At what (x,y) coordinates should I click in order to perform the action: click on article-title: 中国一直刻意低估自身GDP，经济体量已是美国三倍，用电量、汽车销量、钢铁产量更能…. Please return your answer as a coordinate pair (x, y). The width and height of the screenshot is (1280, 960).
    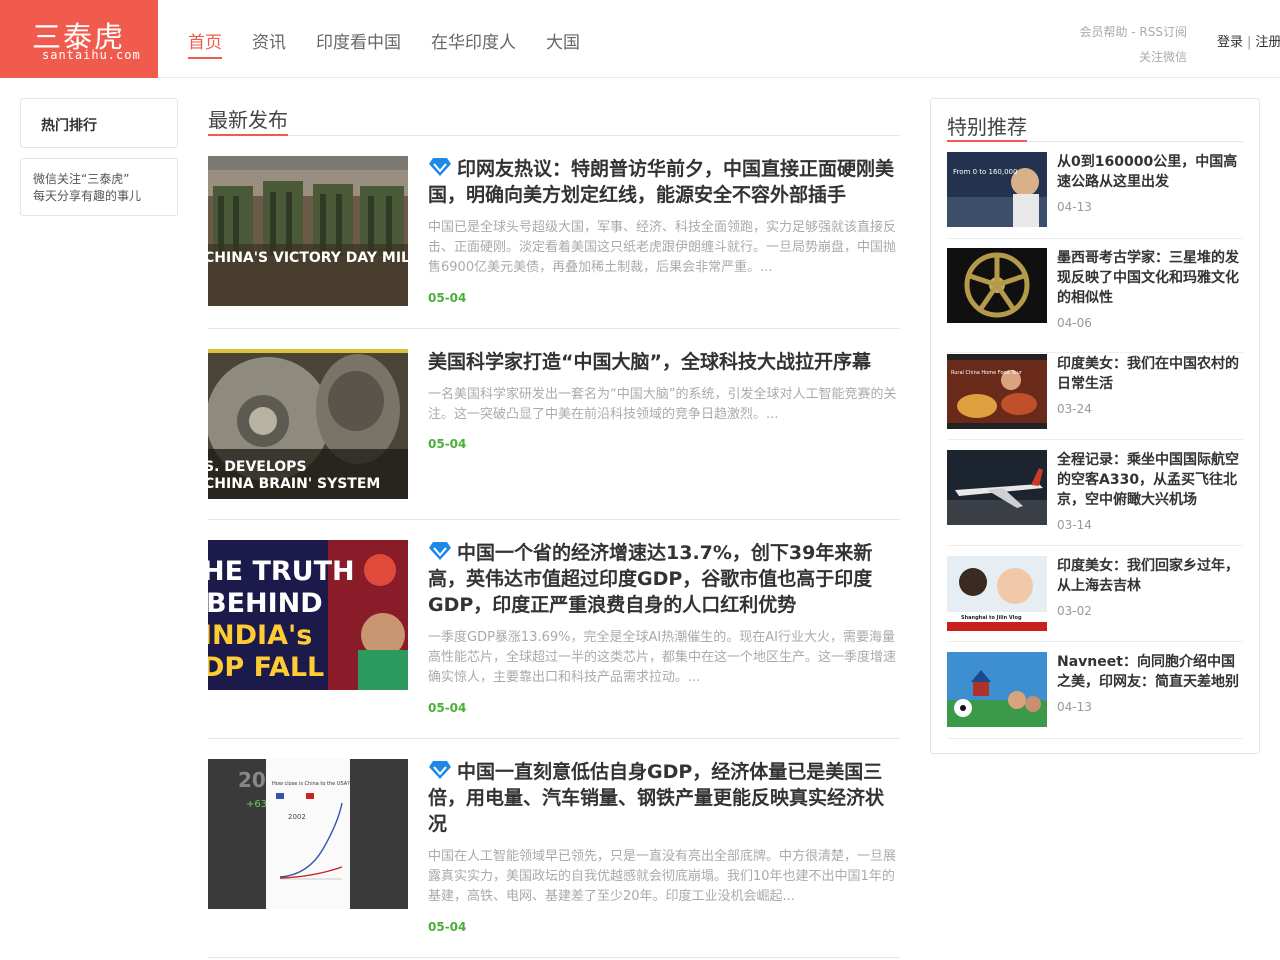
    Looking at the image, I should click on (664, 798).